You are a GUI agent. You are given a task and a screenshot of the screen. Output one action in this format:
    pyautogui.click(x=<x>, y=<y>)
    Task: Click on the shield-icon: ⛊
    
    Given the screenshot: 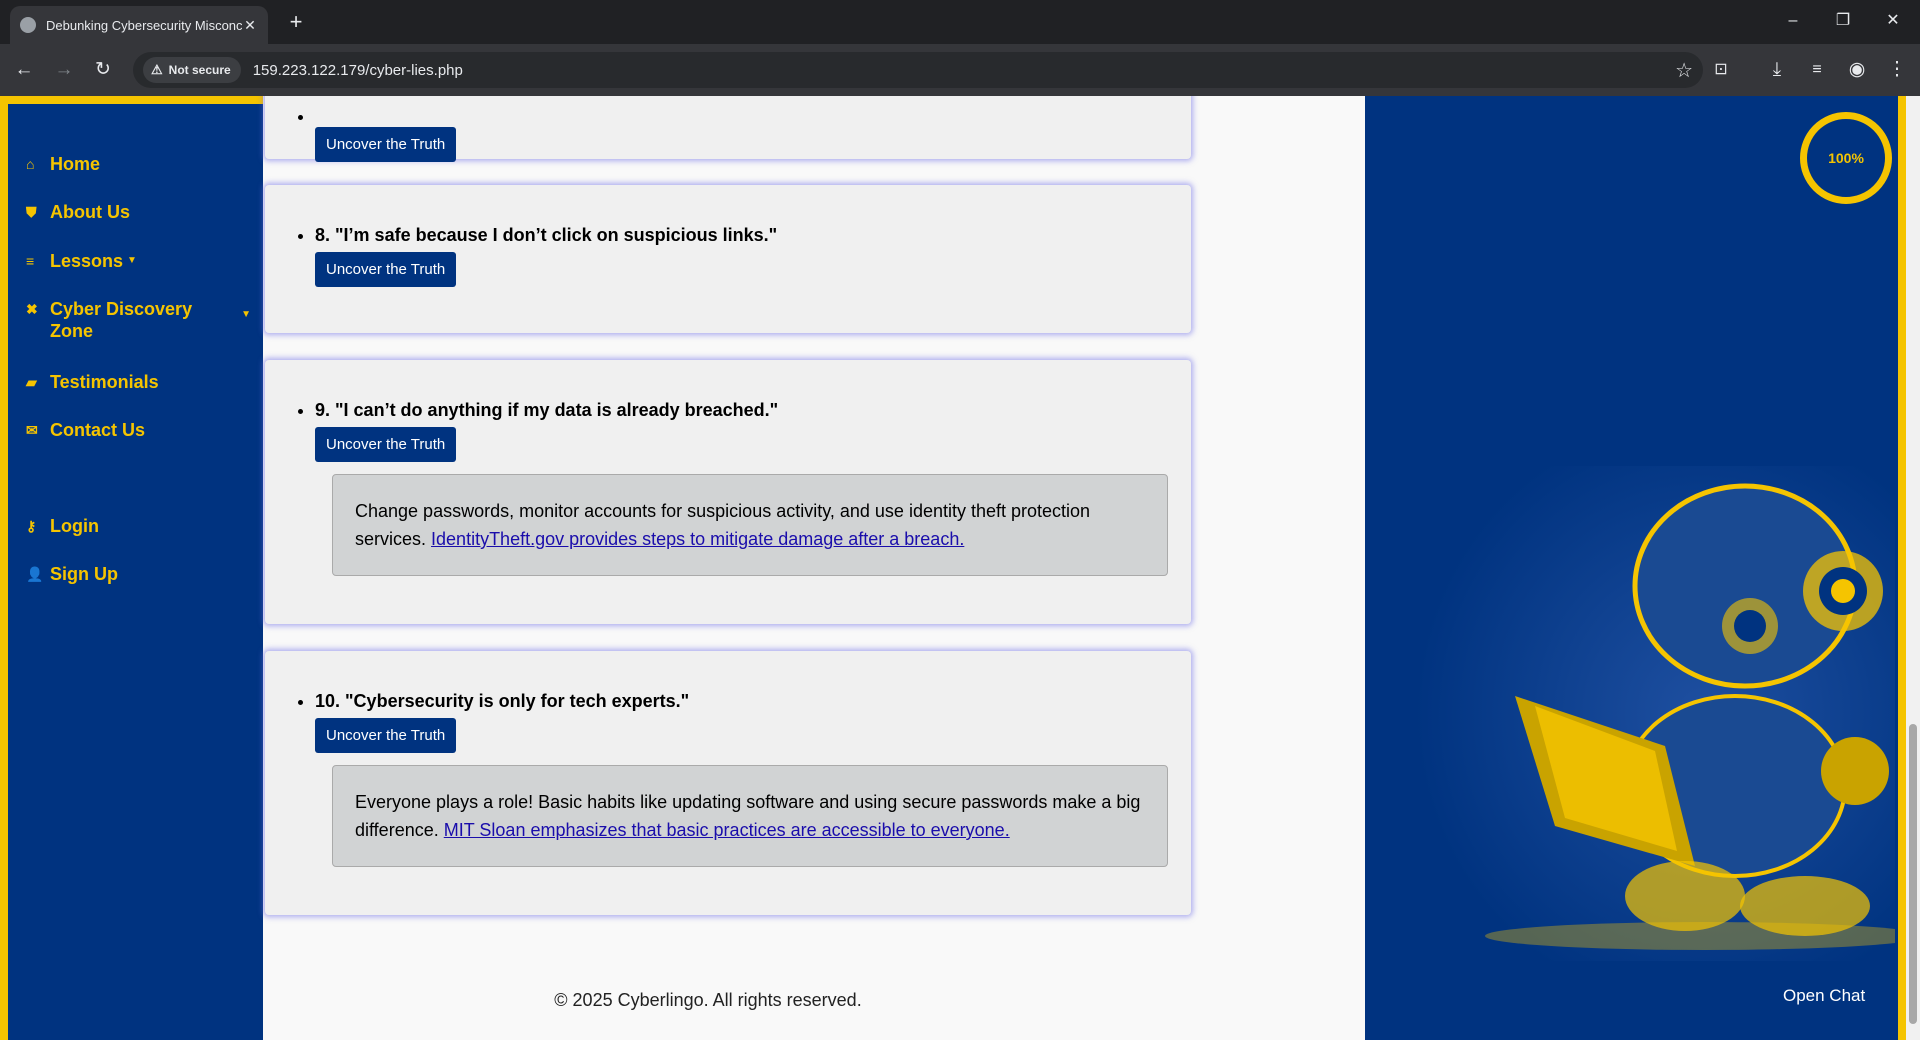 What is the action you would take?
    pyautogui.click(x=31, y=212)
    